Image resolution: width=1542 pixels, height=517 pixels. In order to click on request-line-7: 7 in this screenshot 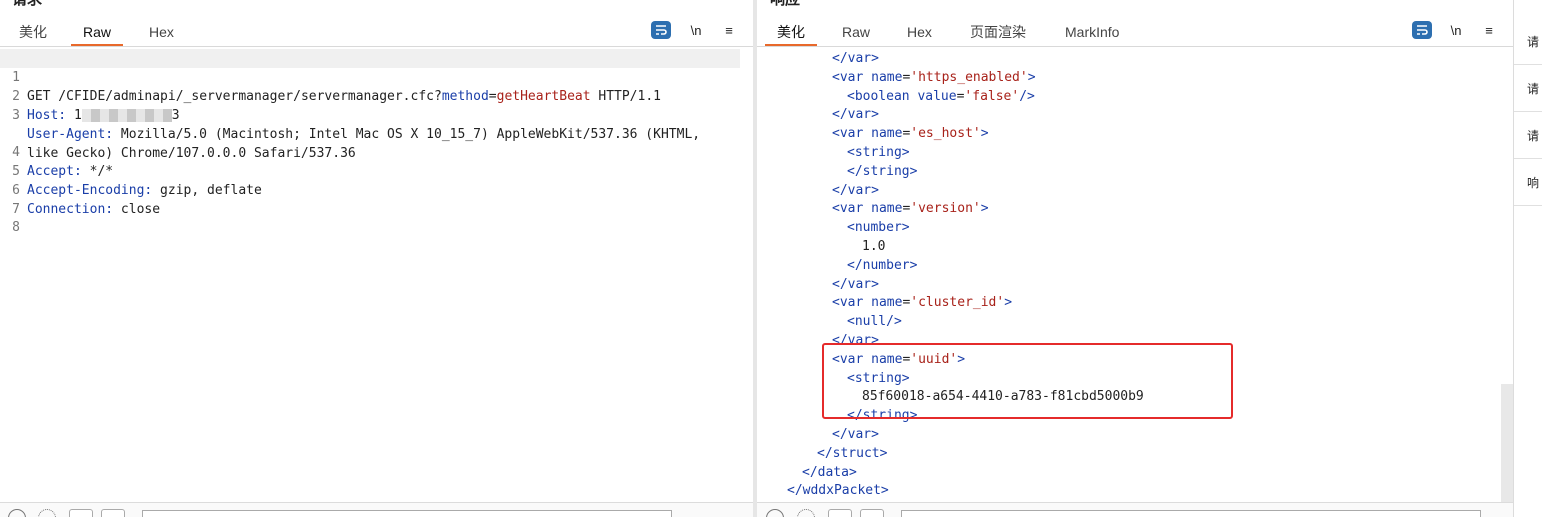, I will do `click(16, 209)`.